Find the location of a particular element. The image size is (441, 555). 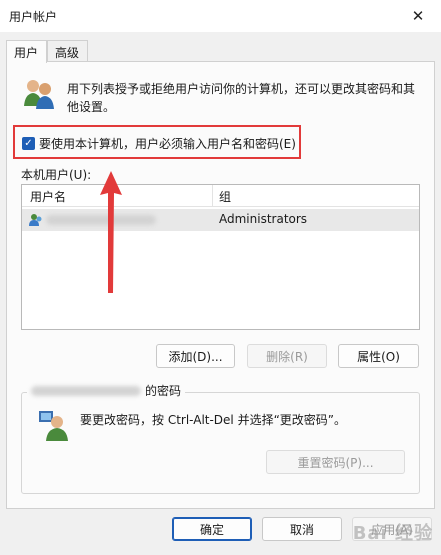

ok-button: 确定 is located at coordinates (212, 529).